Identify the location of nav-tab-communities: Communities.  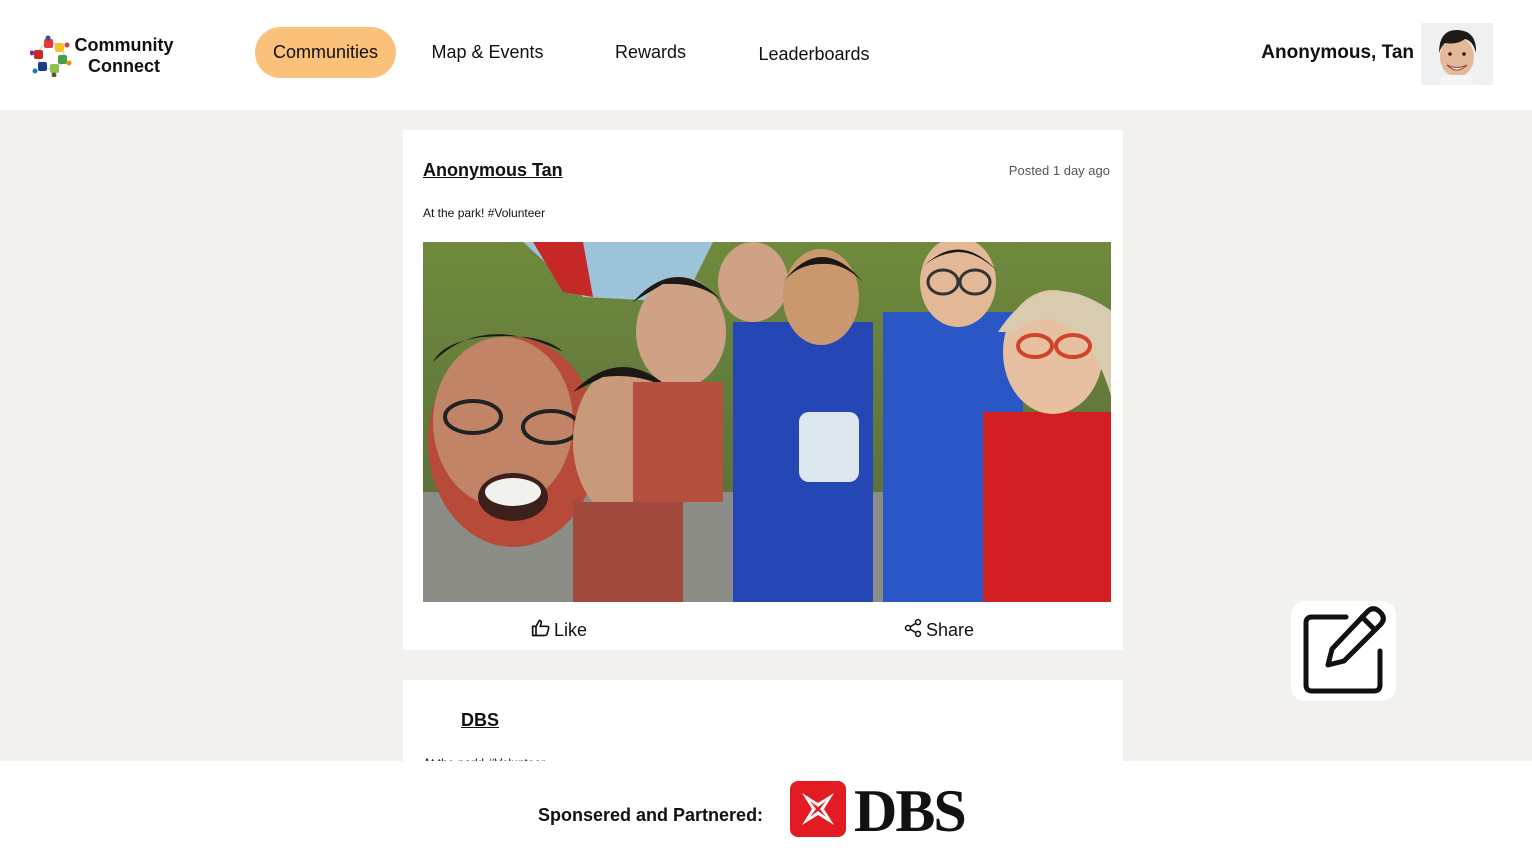
(325, 52).